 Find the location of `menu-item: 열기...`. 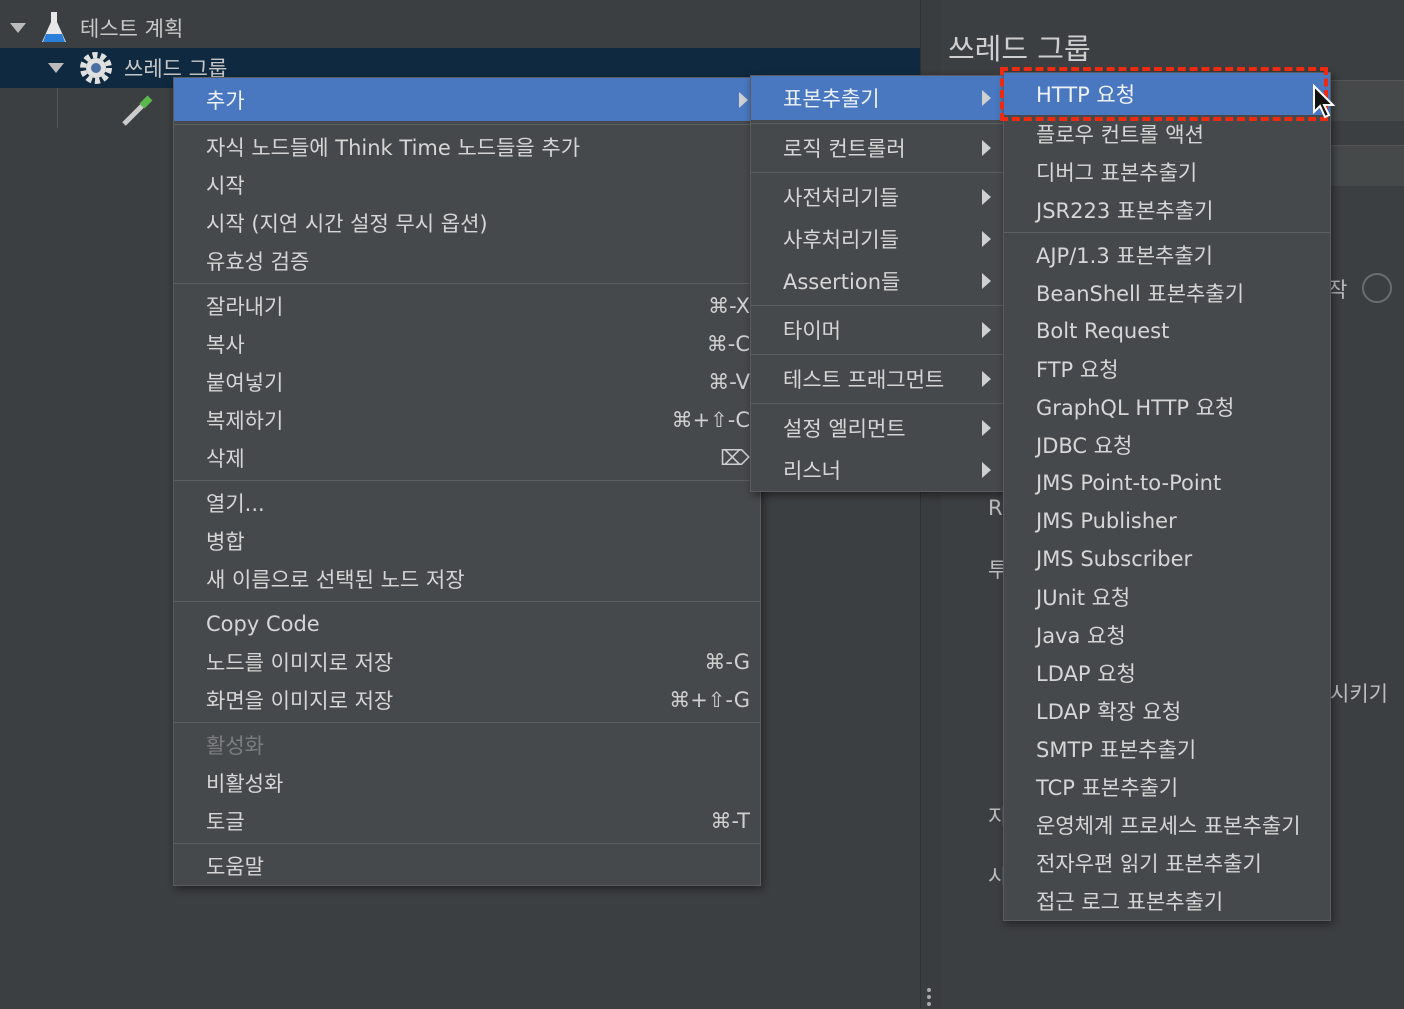

menu-item: 열기... is located at coordinates (467, 503).